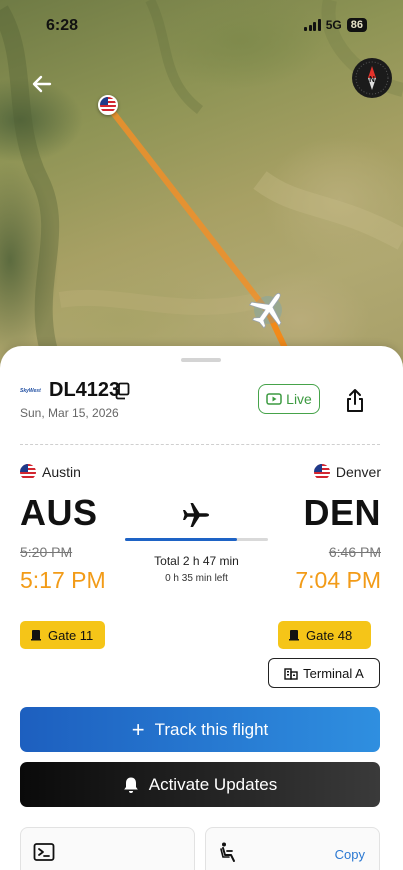  I want to click on arrival-scheduled-time: 6:46 PM, so click(354, 552).